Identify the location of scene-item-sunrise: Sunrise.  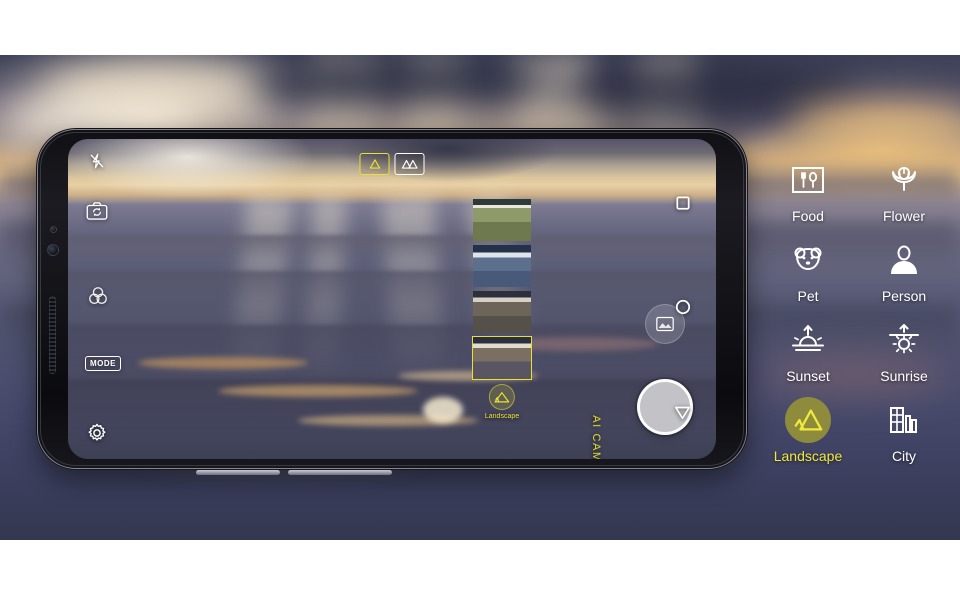
(904, 350).